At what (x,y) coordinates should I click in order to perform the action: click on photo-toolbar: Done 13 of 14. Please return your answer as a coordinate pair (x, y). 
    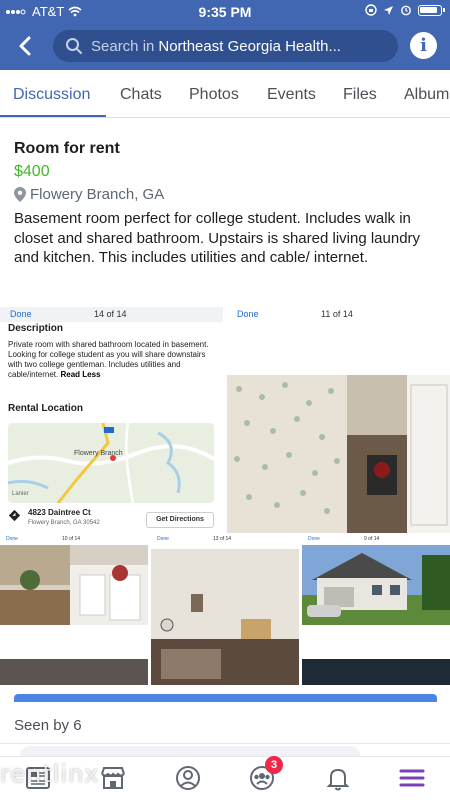
    Looking at the image, I should click on (225, 539).